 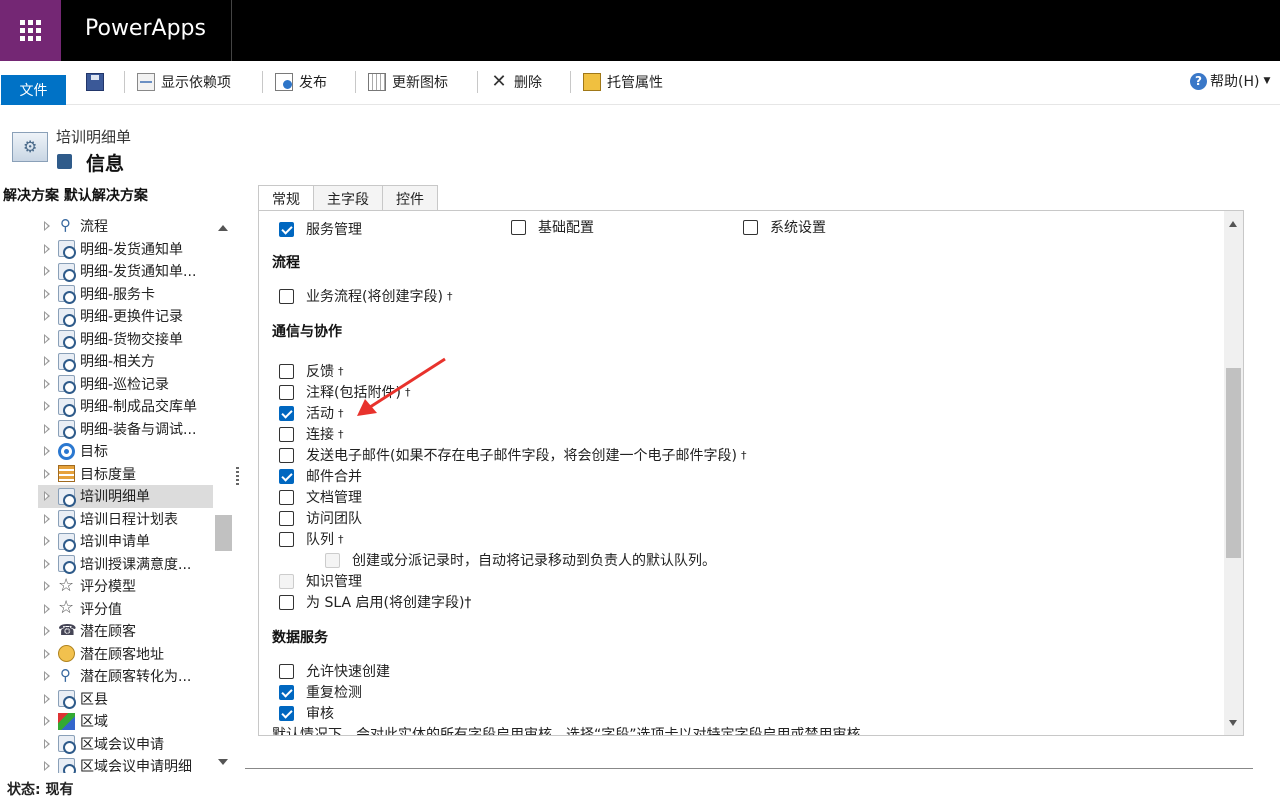 I want to click on sidebar-item: 培训日程计划表, so click(x=107, y=519).